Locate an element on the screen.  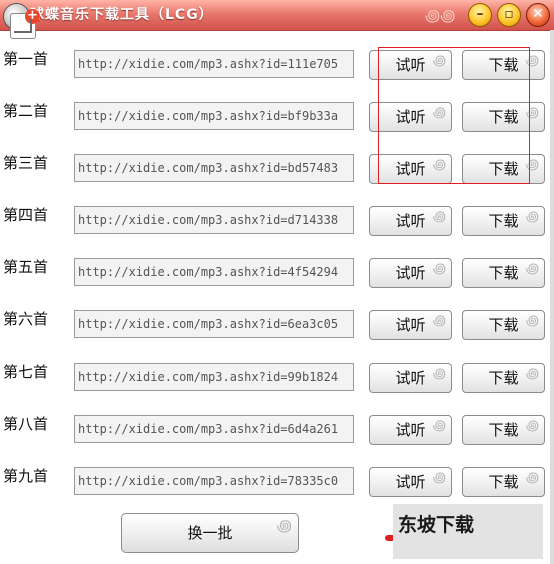
song-label: 第二首 is located at coordinates (26, 111).